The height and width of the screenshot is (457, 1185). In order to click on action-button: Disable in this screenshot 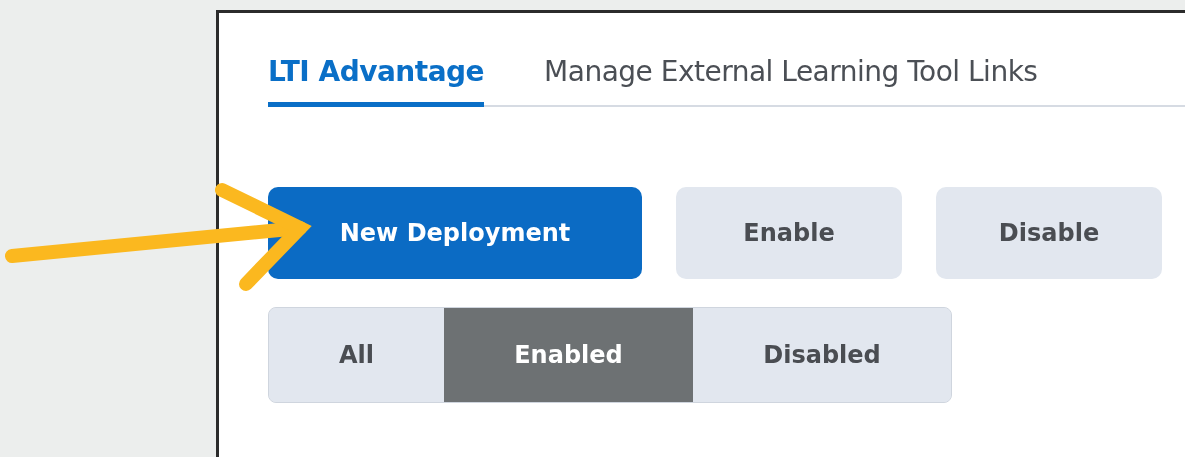, I will do `click(1049, 233)`.